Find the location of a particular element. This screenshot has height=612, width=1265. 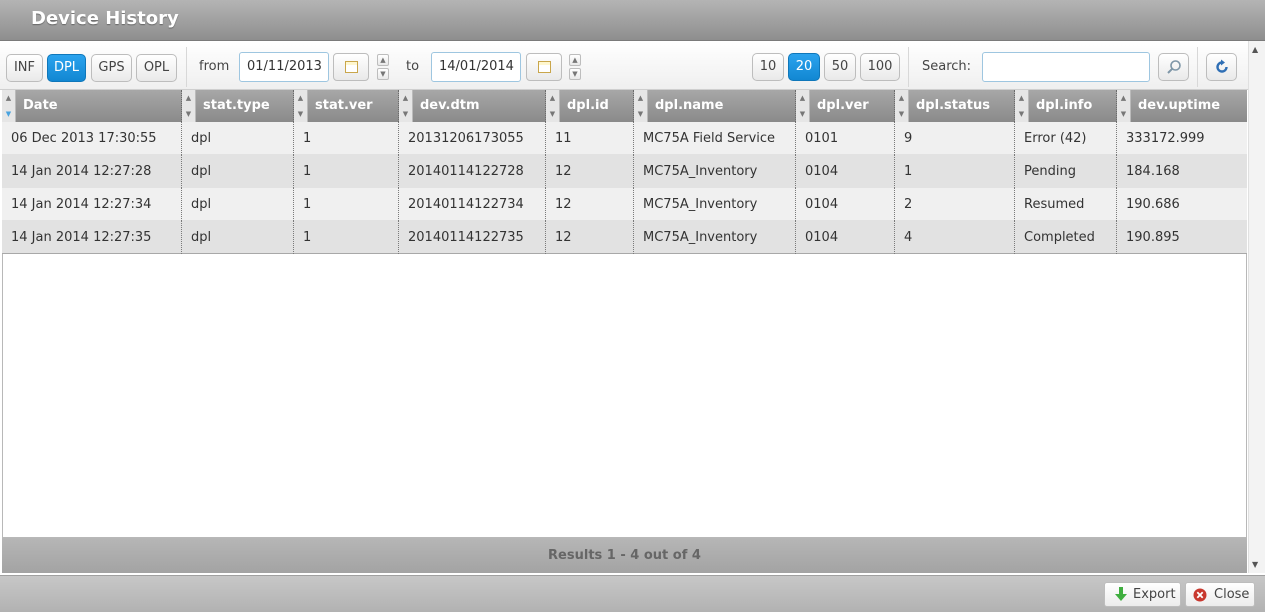

column-header-stat-ver: ▲ ▼ stat.ver is located at coordinates (346, 106).